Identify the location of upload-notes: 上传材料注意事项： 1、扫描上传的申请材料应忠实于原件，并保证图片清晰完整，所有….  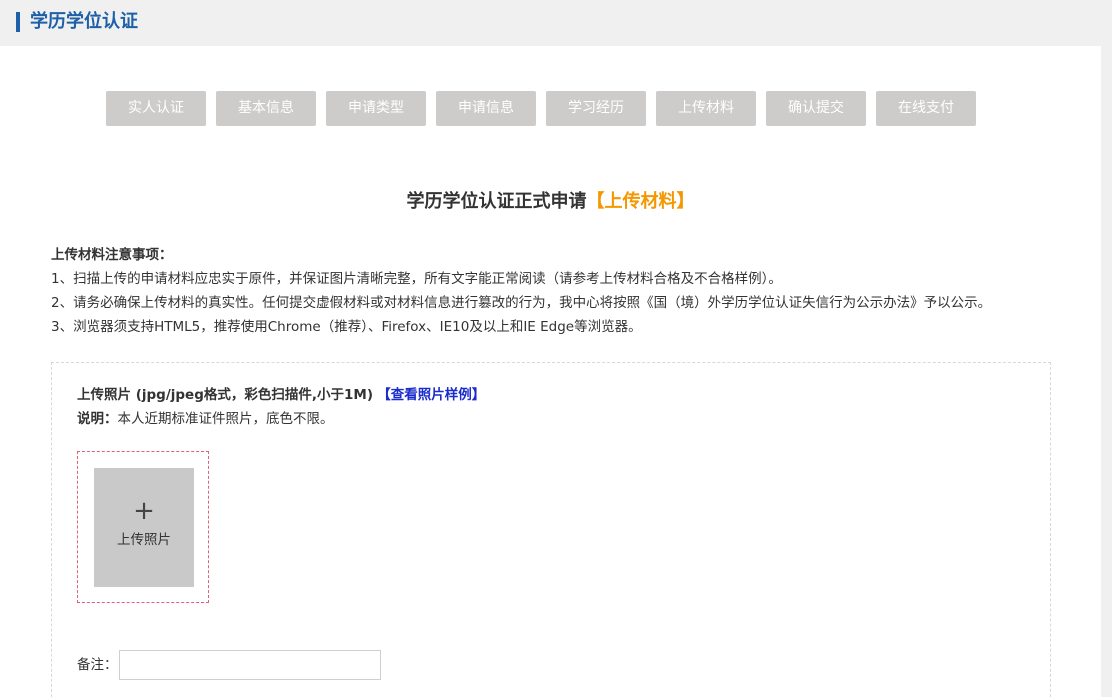
(571, 291).